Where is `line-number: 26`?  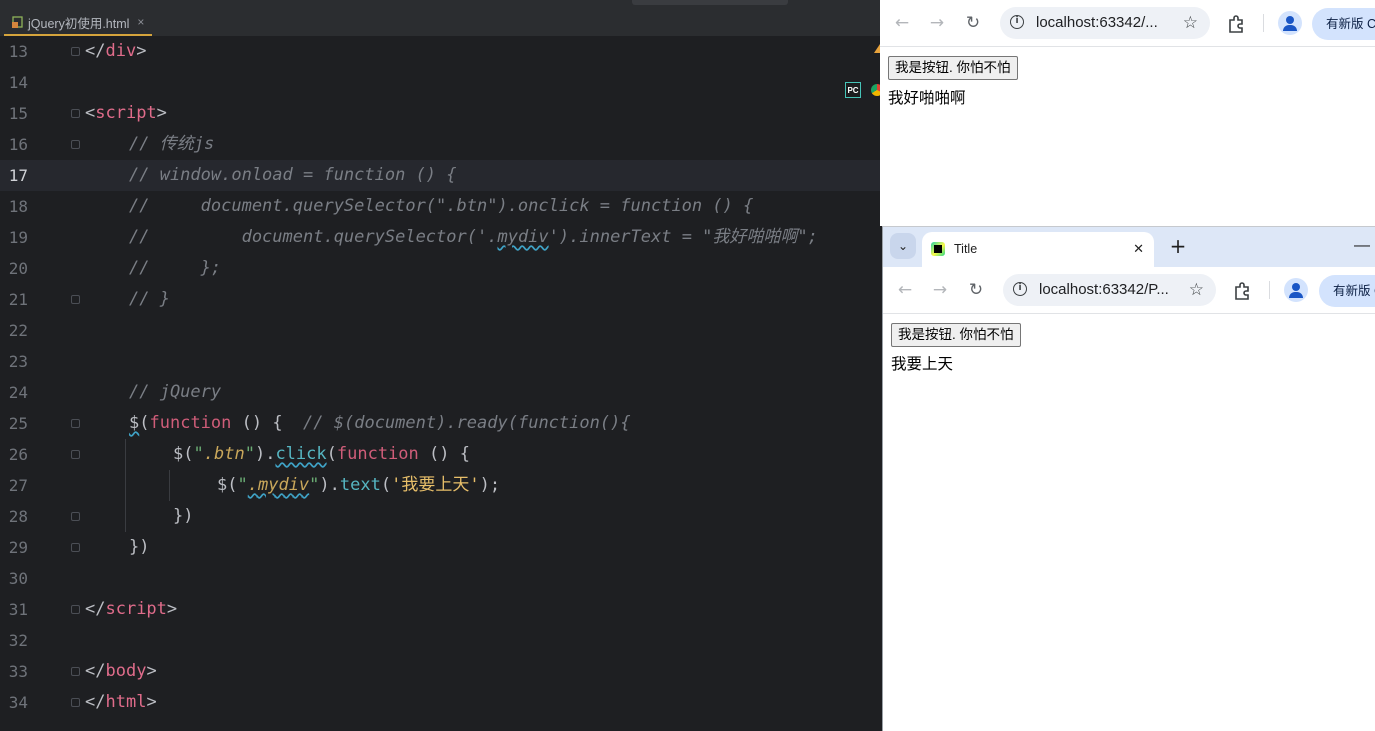
line-number: 26 is located at coordinates (18, 454).